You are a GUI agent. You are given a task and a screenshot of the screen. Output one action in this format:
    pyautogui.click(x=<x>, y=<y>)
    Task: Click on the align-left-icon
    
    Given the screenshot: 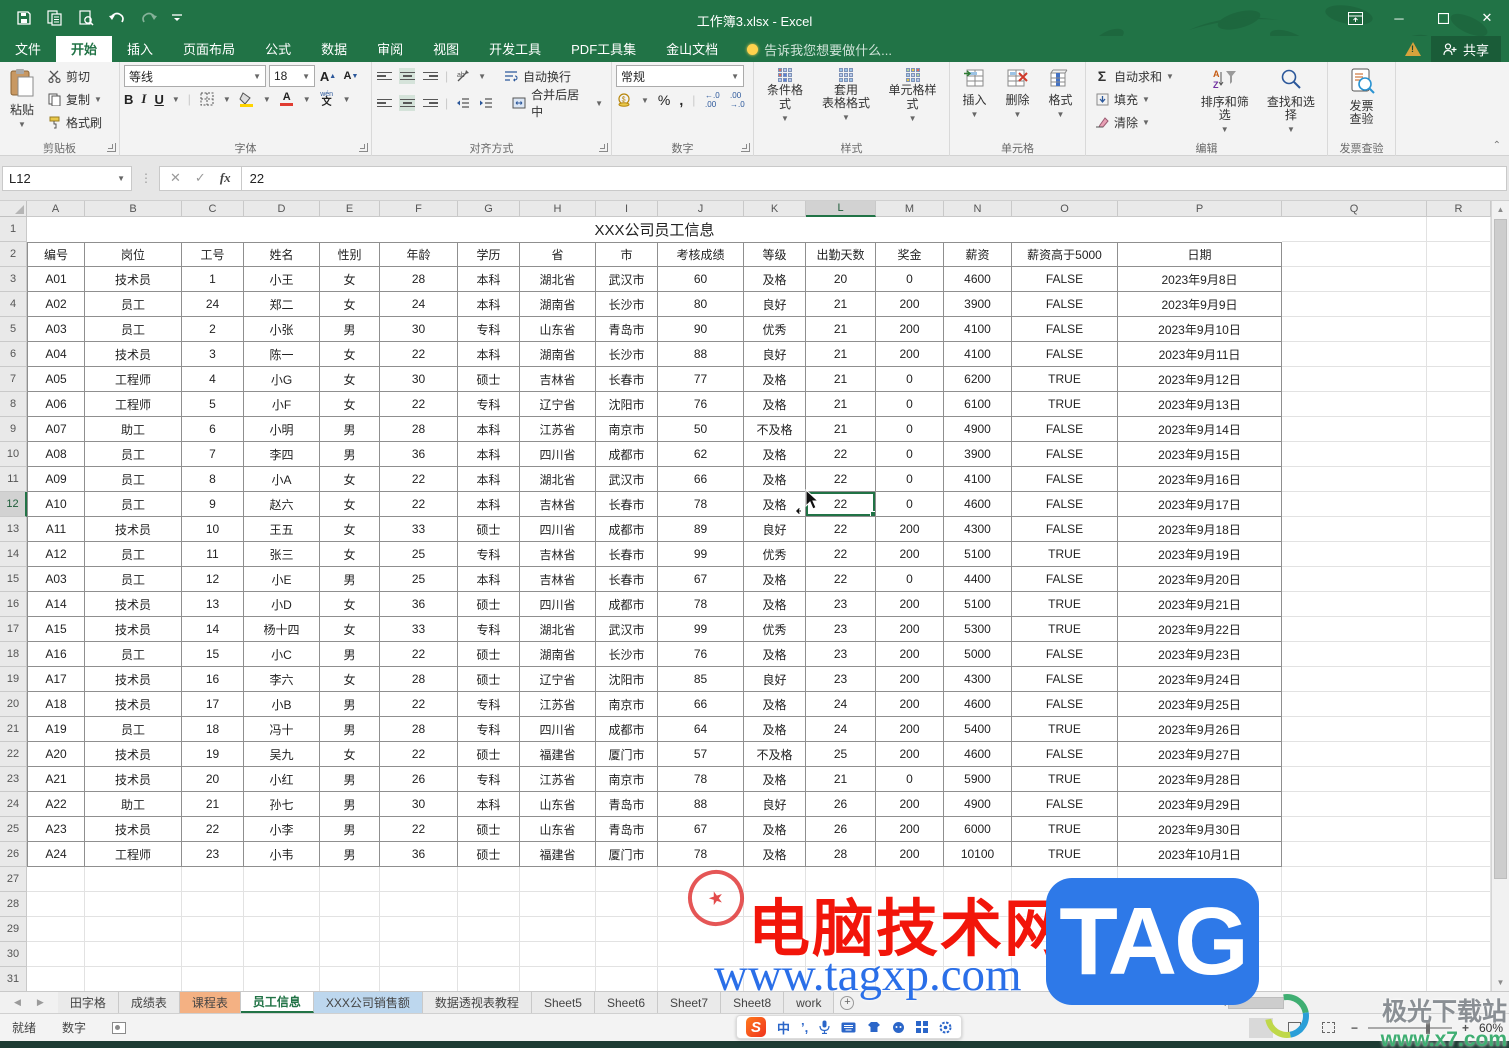 What is the action you would take?
    pyautogui.click(x=384, y=103)
    